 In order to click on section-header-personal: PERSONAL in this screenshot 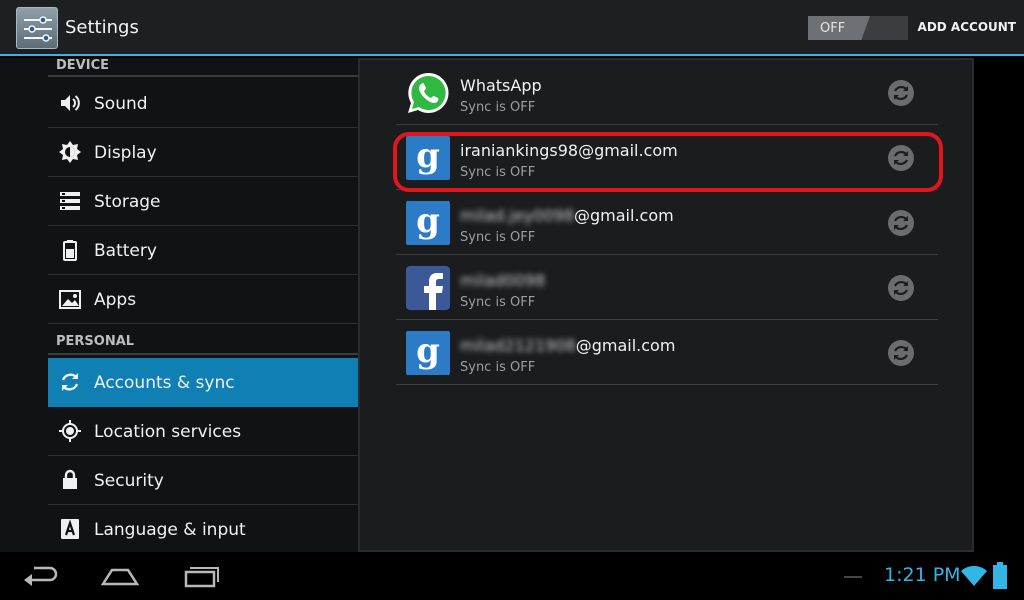, I will do `click(203, 344)`.